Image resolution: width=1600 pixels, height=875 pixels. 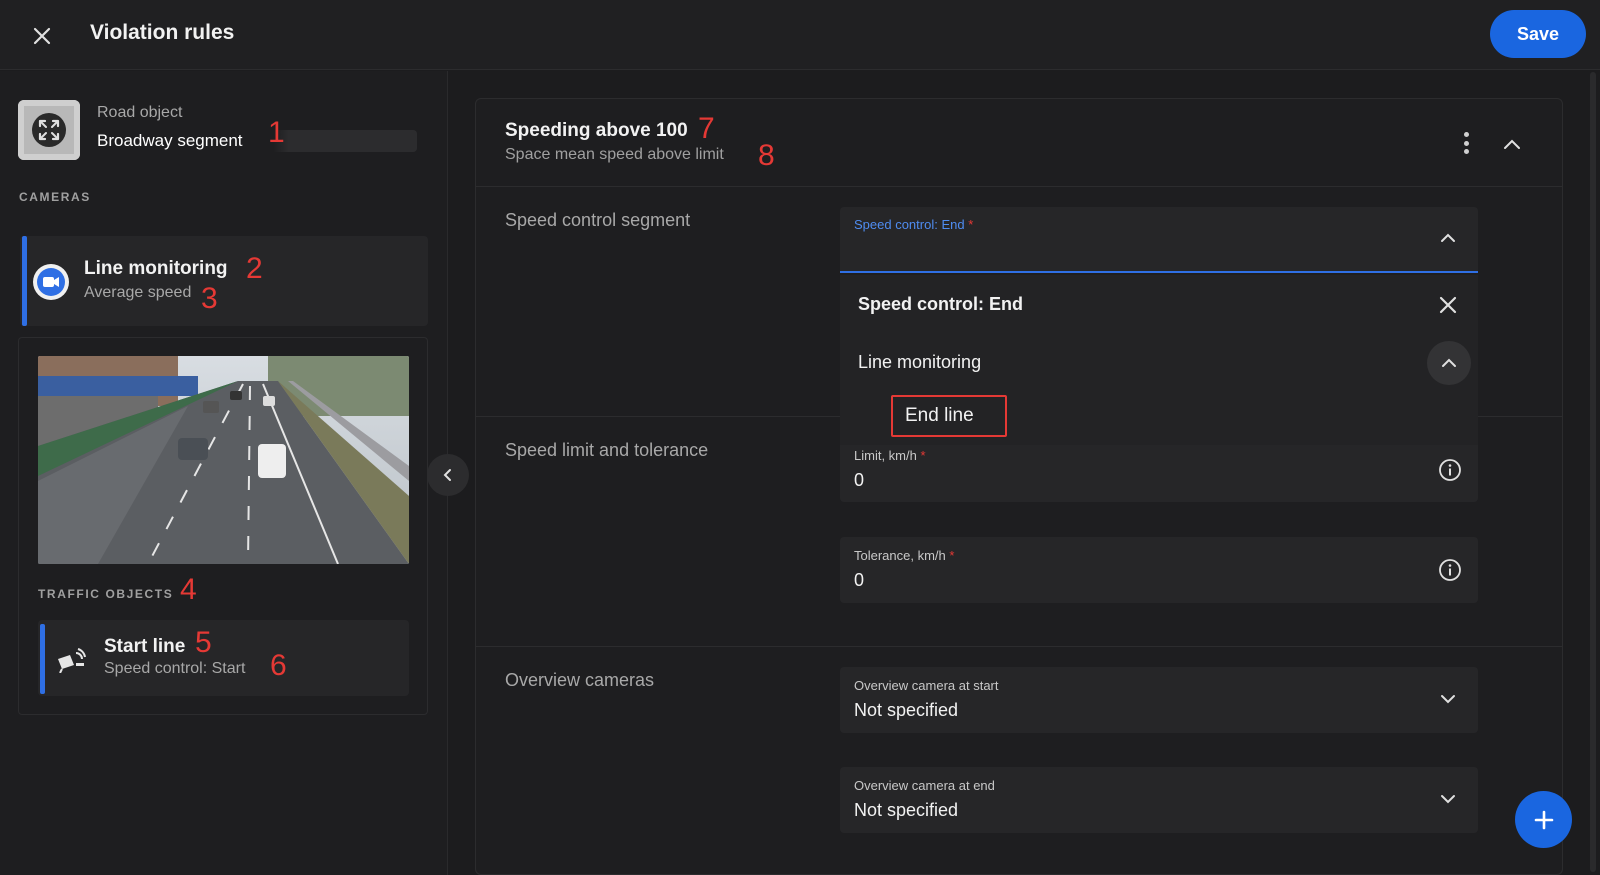 I want to click on road-object-label: Road object, so click(x=140, y=112).